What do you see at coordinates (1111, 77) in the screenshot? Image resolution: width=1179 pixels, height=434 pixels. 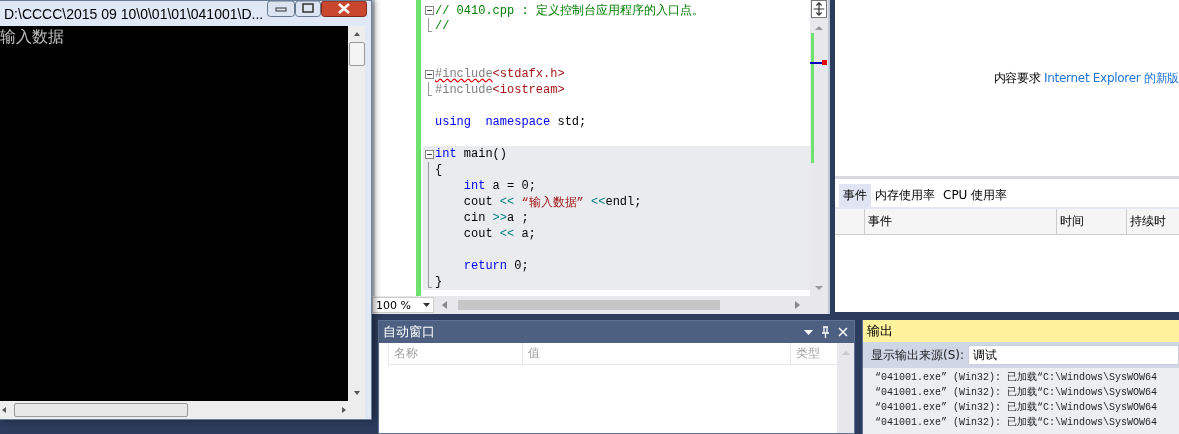 I see `link: Internet Explorer 的新版` at bounding box center [1111, 77].